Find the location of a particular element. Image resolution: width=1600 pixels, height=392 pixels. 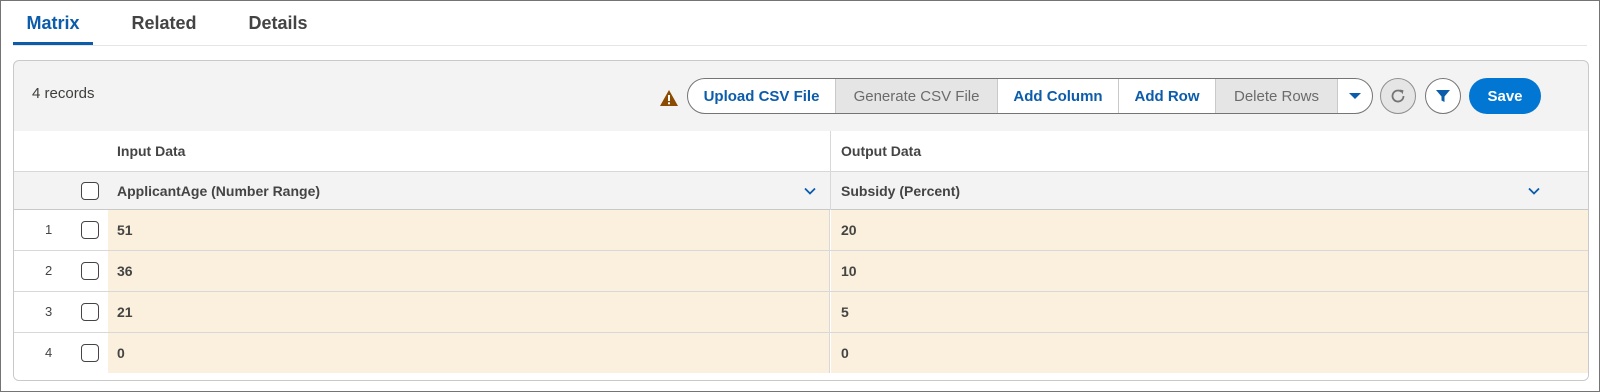

input-cell: 0 is located at coordinates (469, 353).